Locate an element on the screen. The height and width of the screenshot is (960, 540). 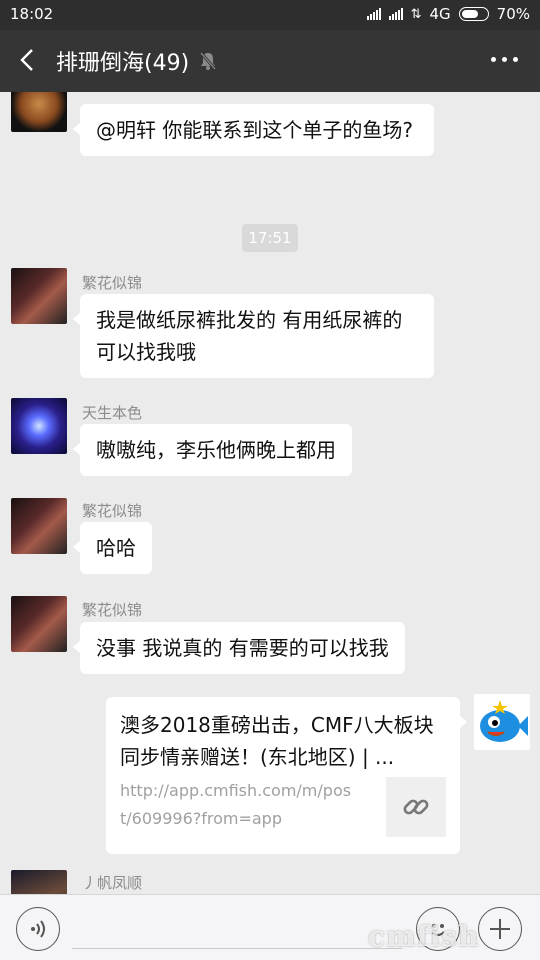
timestamp: 17:51 is located at coordinates (270, 238).